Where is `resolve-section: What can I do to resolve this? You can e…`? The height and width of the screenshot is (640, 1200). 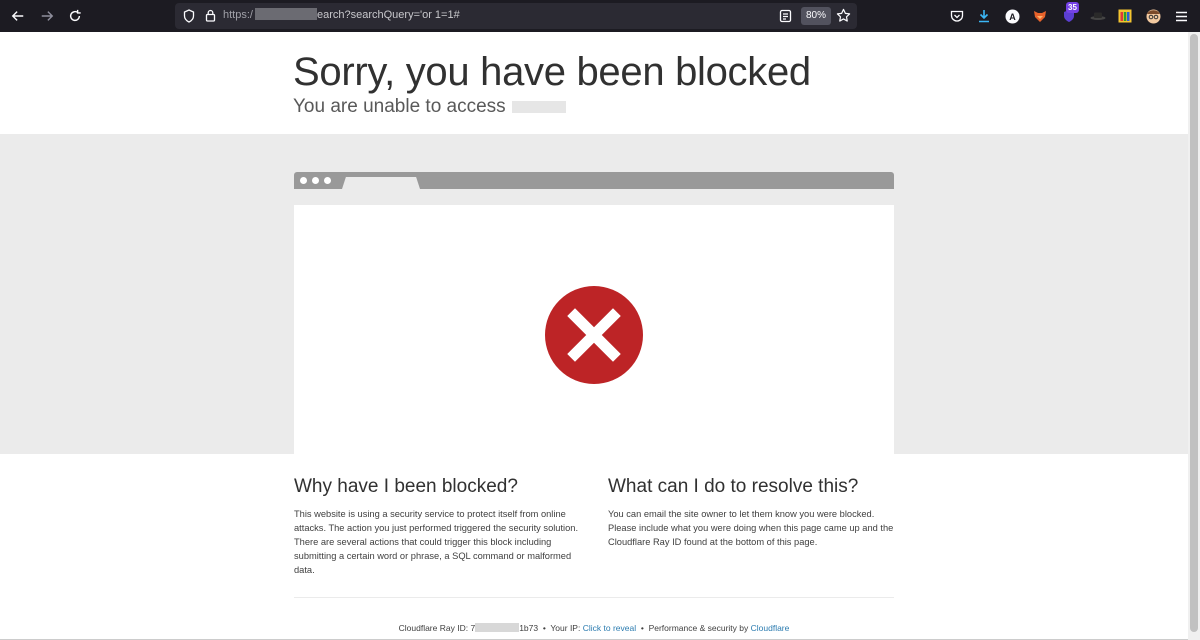 resolve-section: What can I do to resolve this? You can e… is located at coordinates (753, 512).